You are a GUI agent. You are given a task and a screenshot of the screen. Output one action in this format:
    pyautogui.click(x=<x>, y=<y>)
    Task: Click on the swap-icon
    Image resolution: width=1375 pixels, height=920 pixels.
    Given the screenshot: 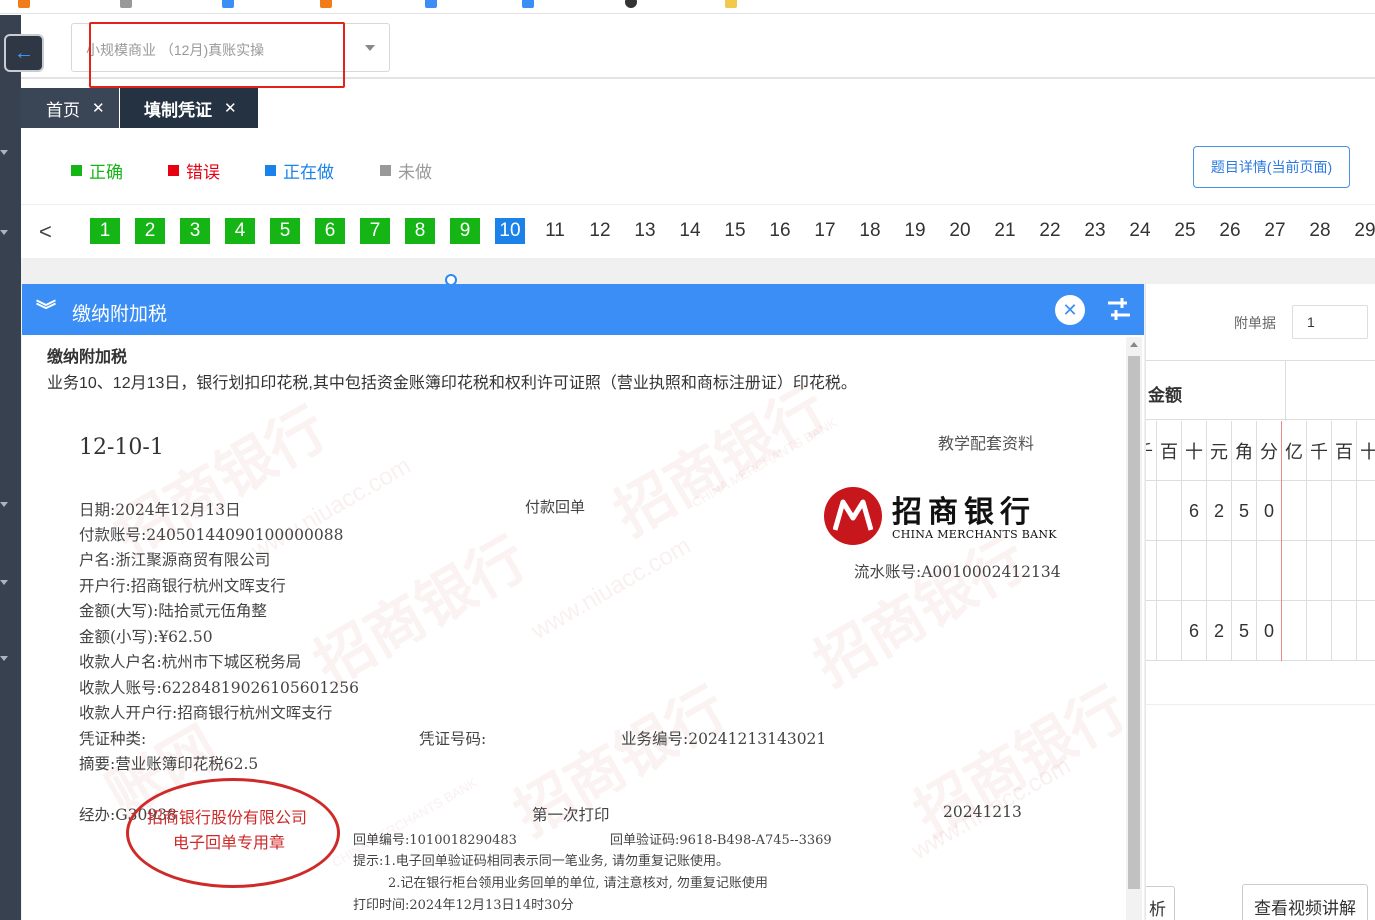 What is the action you would take?
    pyautogui.click(x=1119, y=309)
    